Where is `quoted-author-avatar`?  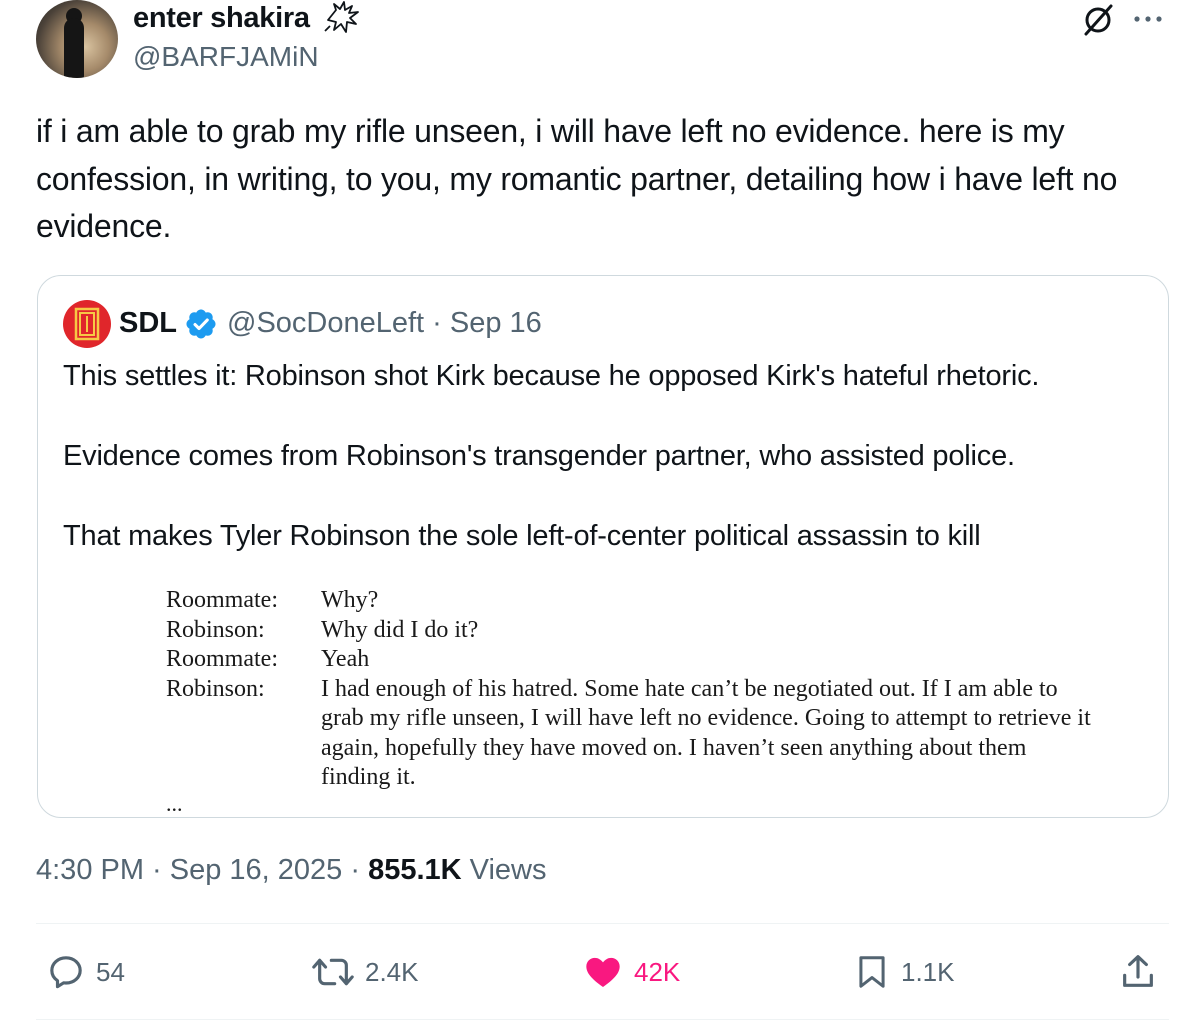 quoted-author-avatar is located at coordinates (87, 324).